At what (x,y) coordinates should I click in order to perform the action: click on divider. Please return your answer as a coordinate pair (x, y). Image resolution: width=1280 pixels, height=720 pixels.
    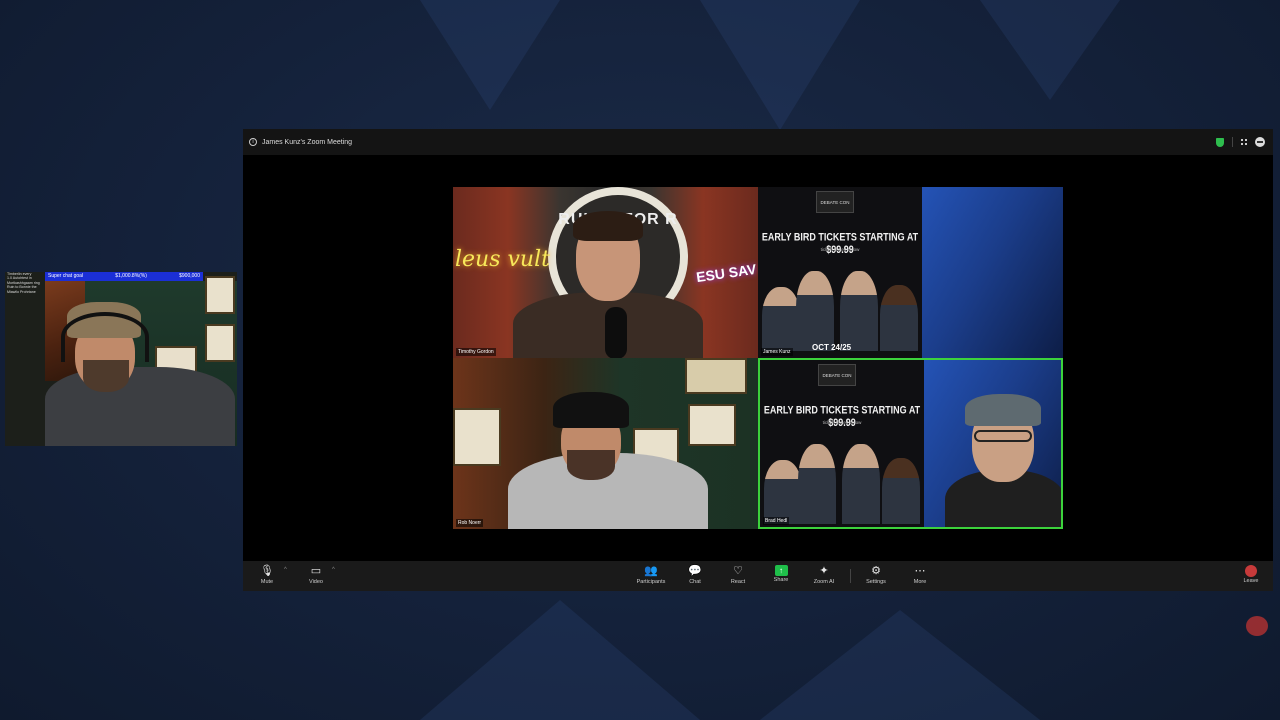
    Looking at the image, I should click on (1232, 142).